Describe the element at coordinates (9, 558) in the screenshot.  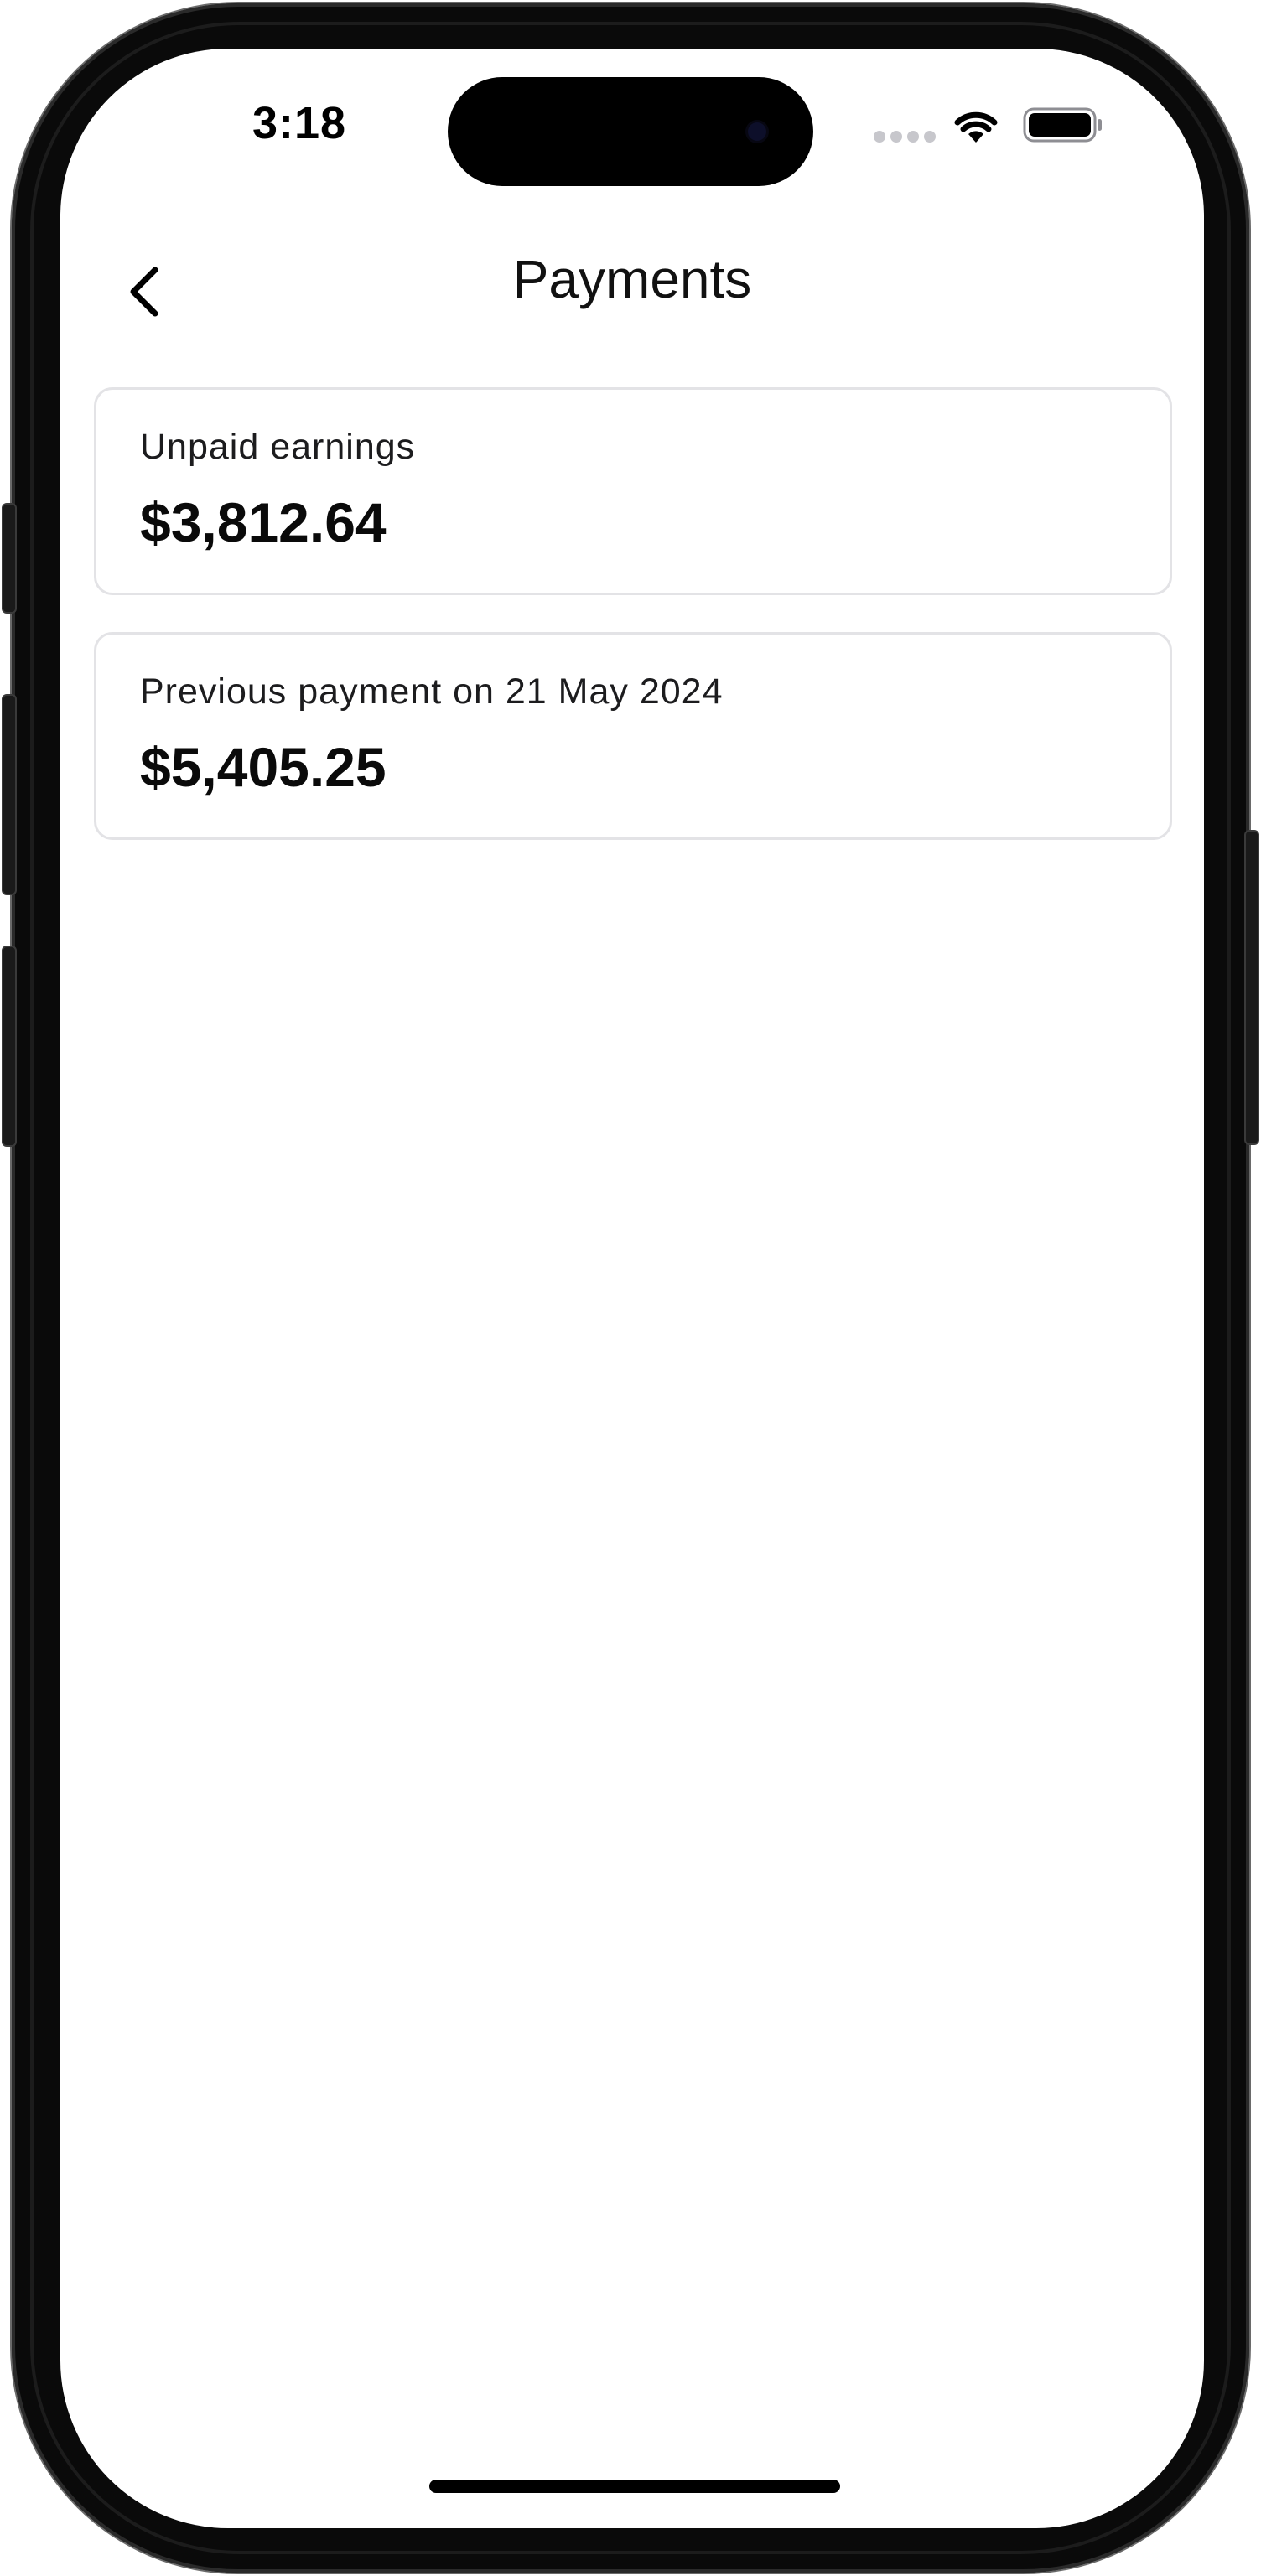
I see `silent-switch` at that location.